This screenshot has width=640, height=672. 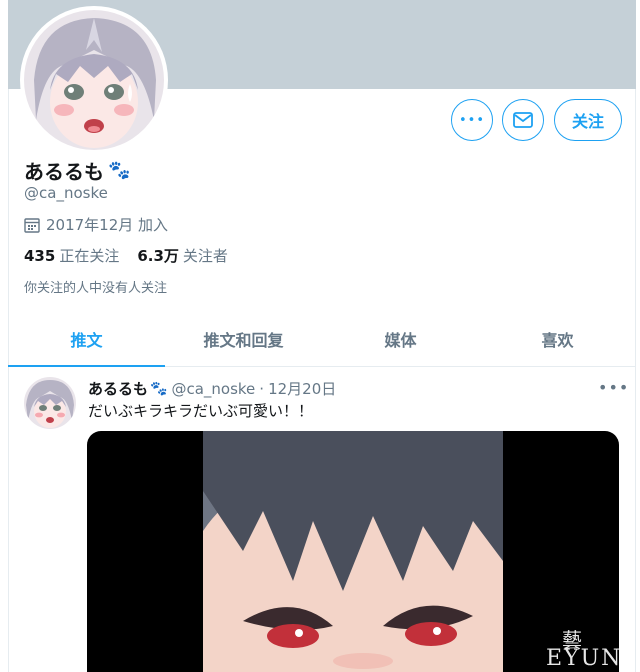 I want to click on following-label: 正在关注, so click(x=89, y=256).